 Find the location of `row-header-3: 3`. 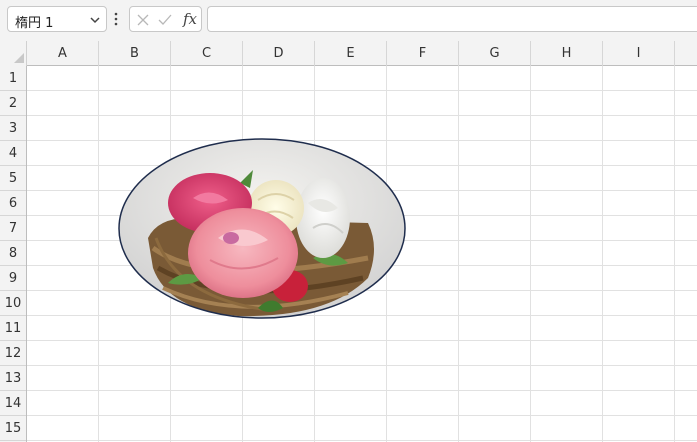

row-header-3: 3 is located at coordinates (13, 128).